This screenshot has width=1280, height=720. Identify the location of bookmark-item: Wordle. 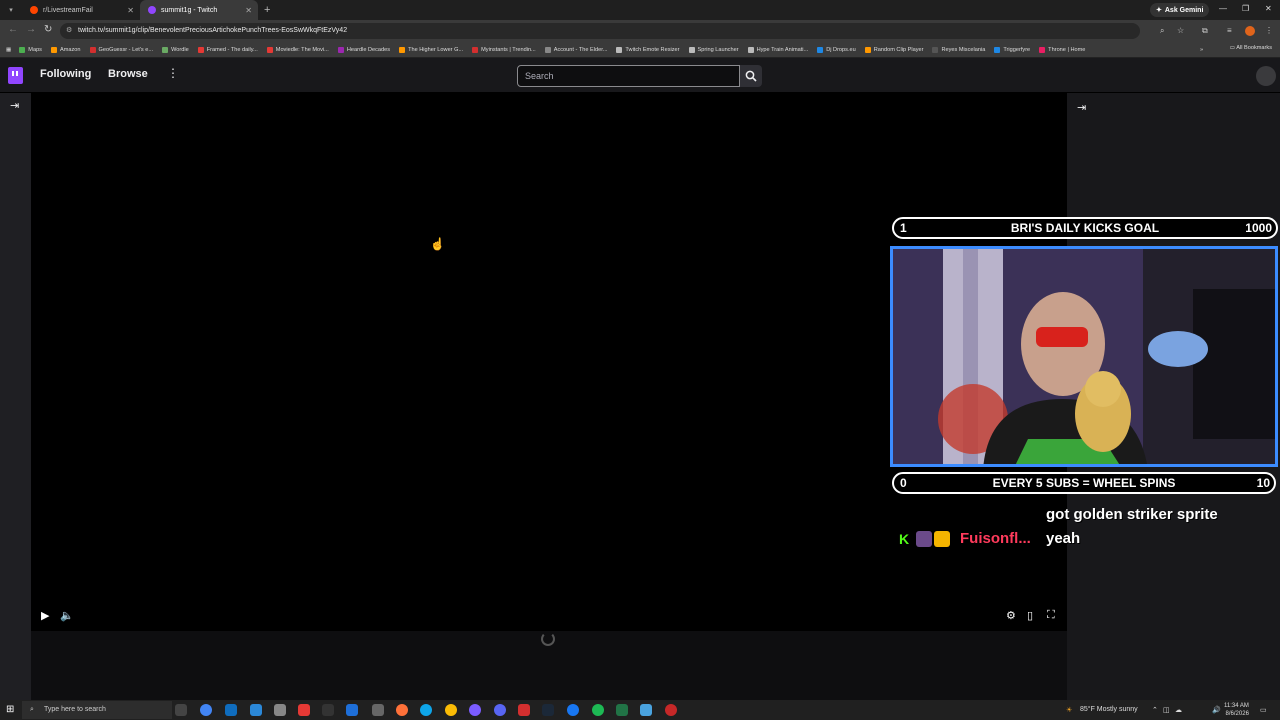
(175, 49).